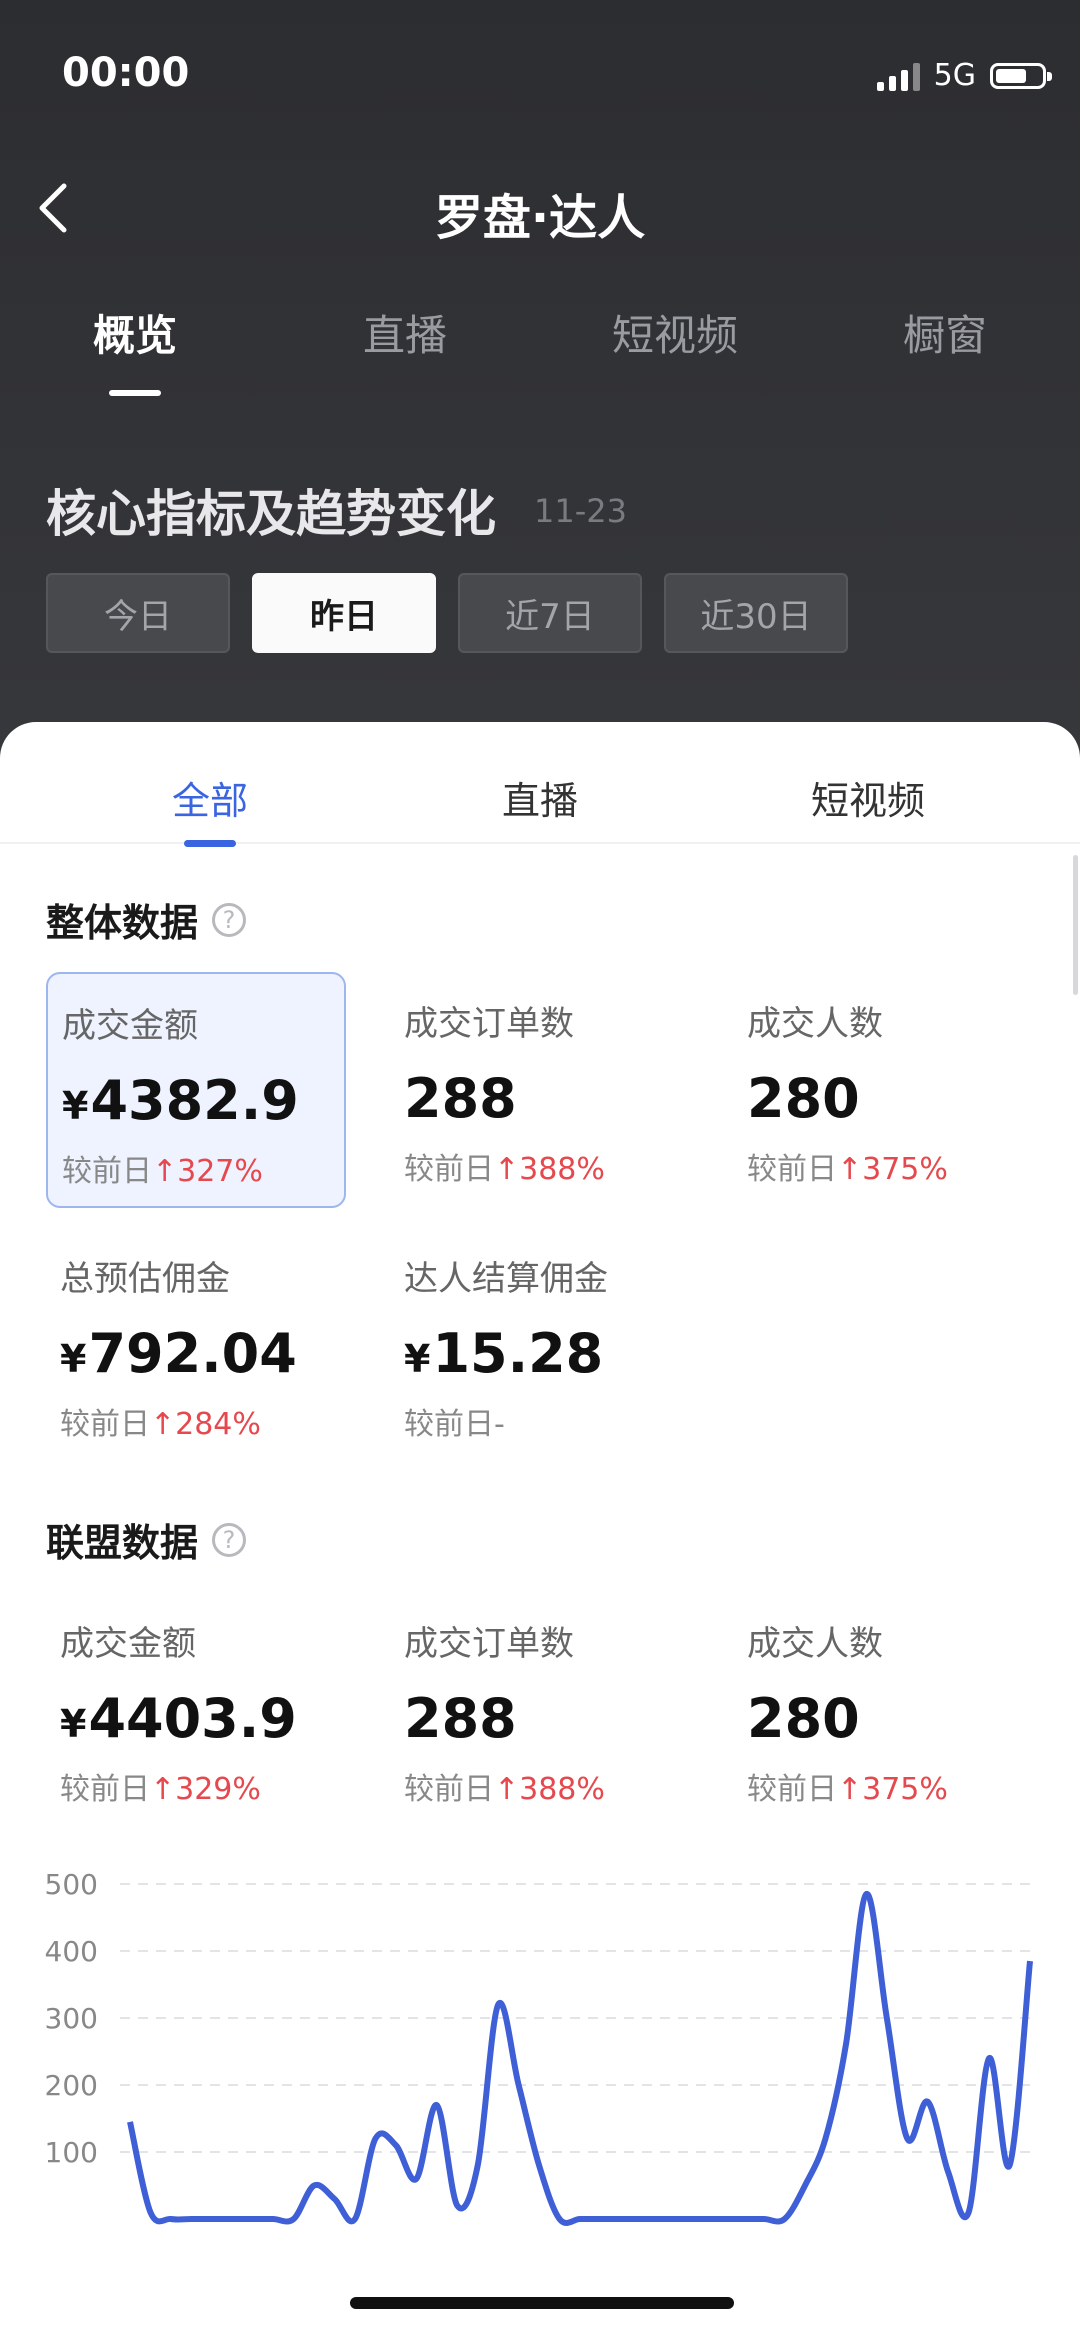 This screenshot has width=1080, height=2339. What do you see at coordinates (756, 613) in the screenshot?
I see `date-30days-button: 近30日` at bounding box center [756, 613].